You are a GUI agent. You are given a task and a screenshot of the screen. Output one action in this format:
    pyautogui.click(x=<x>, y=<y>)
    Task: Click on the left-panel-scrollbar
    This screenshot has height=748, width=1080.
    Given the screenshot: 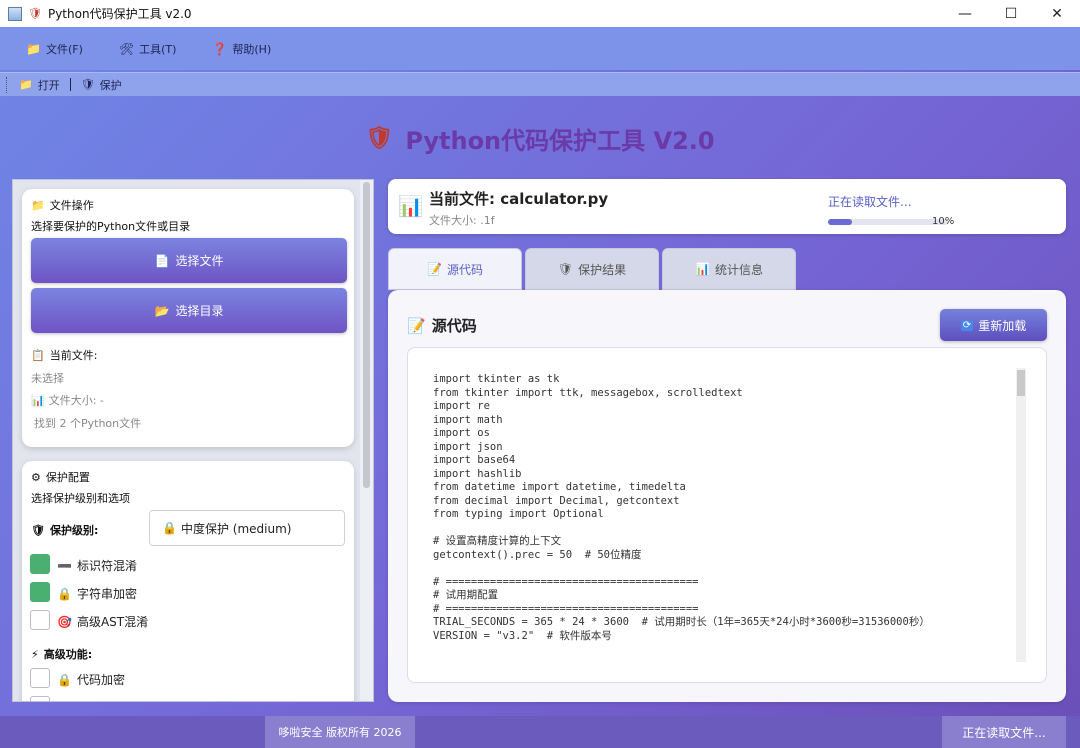 What is the action you would take?
    pyautogui.click(x=366, y=440)
    